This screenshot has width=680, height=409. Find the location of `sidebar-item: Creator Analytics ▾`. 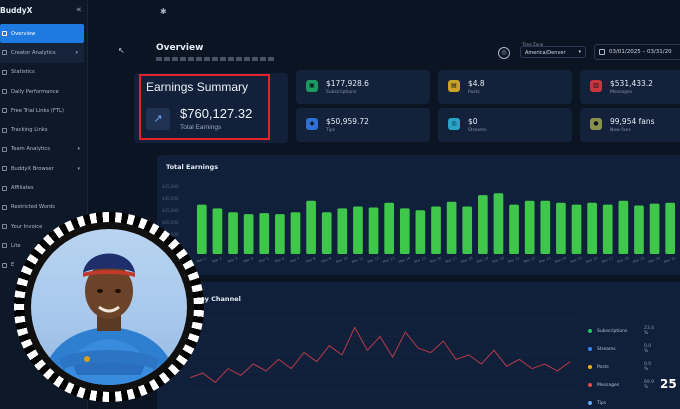

sidebar-item: Creator Analytics ▾ is located at coordinates (42, 53).